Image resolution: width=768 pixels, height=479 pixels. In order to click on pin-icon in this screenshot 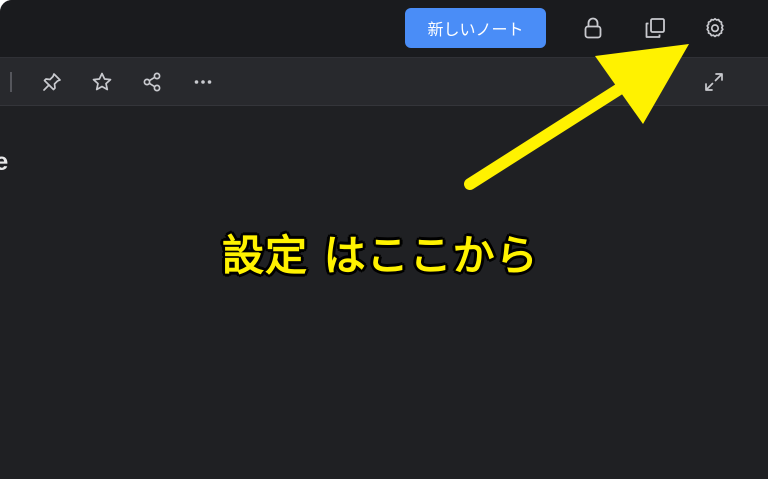, I will do `click(52, 82)`.